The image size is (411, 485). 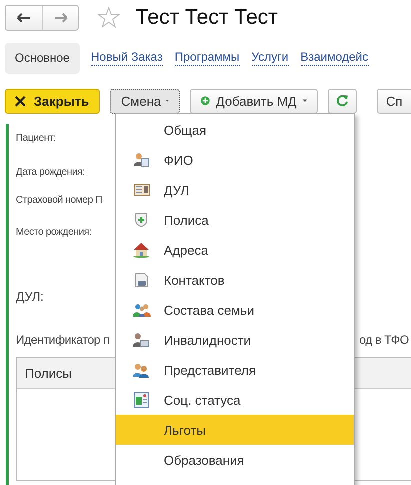 What do you see at coordinates (235, 370) in the screenshot?
I see `menu-item: Представителя` at bounding box center [235, 370].